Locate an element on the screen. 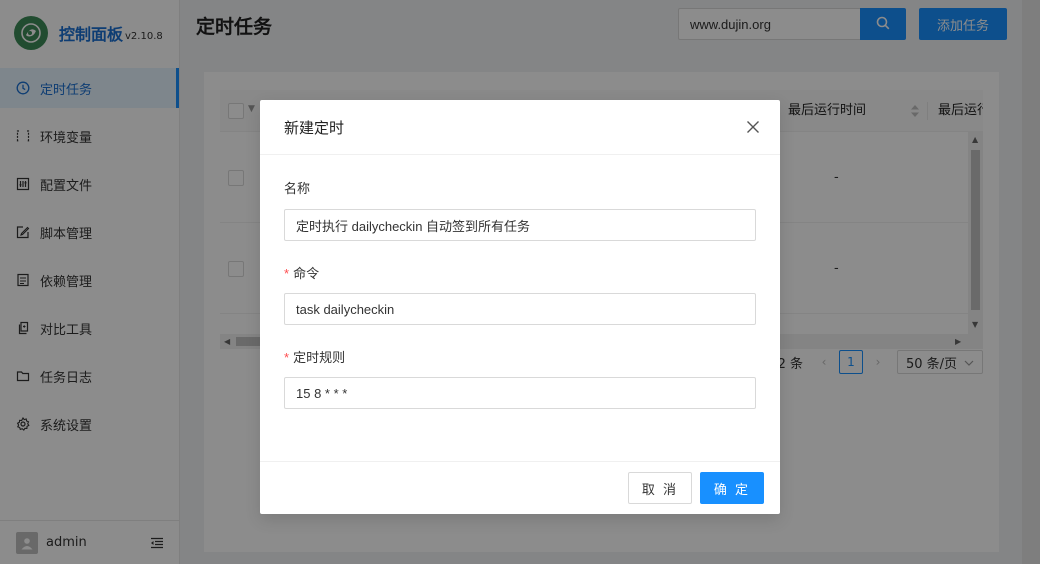 The image size is (1040, 564). modal-header: 新建定时 is located at coordinates (520, 127).